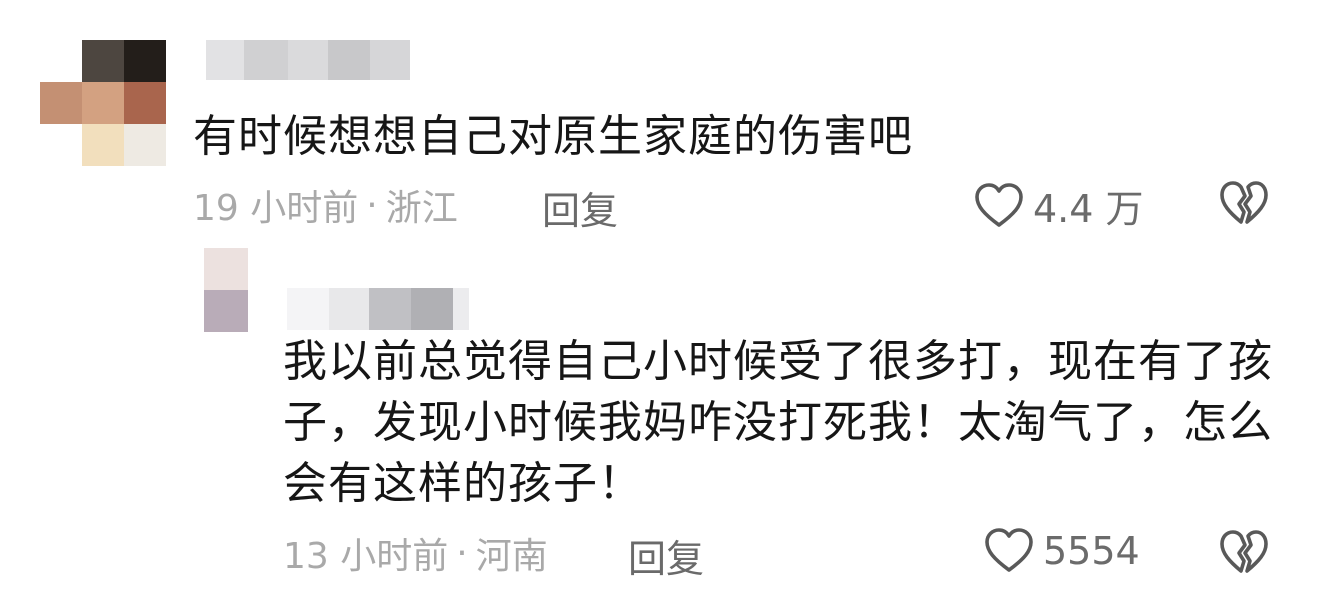 Image resolution: width=1323 pixels, height=600 pixels. What do you see at coordinates (1088, 209) in the screenshot?
I see `like-count: 4.4 万` at bounding box center [1088, 209].